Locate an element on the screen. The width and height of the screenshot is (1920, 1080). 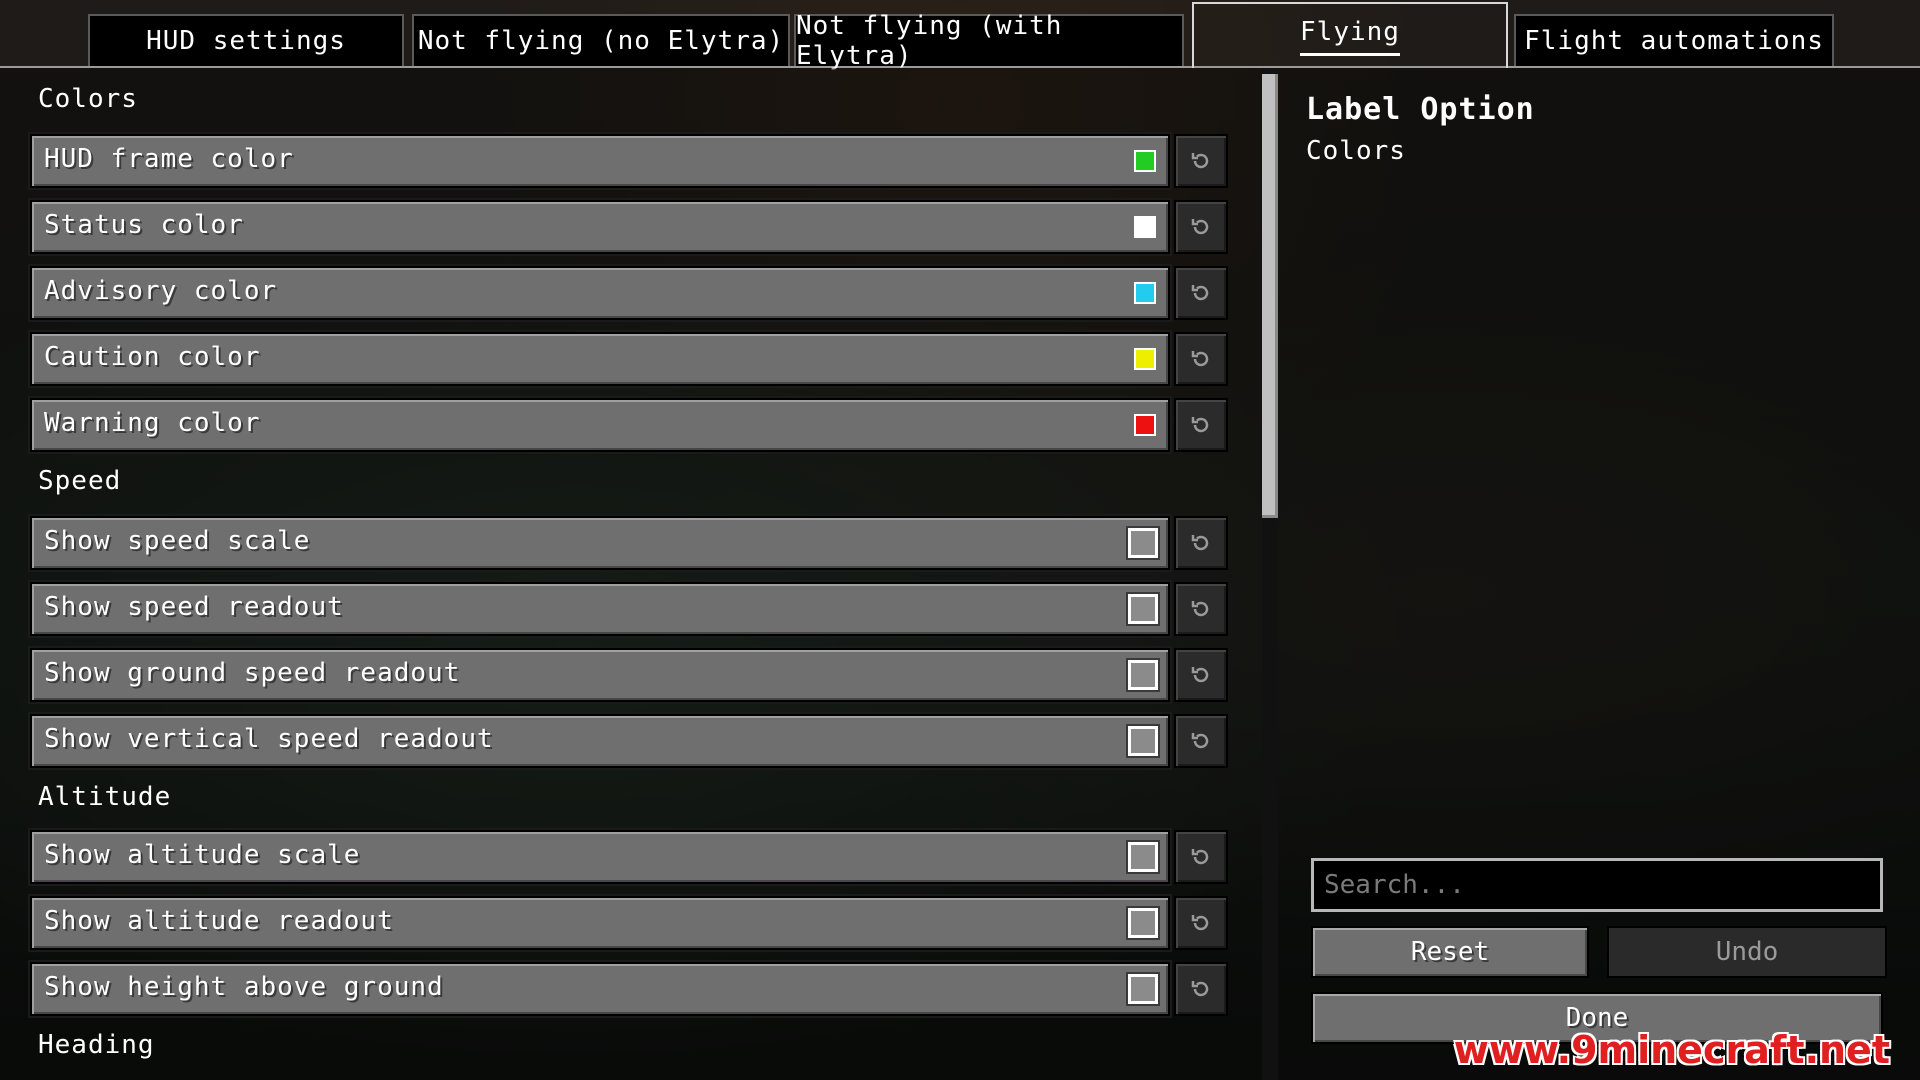
option-label: Status color is located at coordinates (144, 225).